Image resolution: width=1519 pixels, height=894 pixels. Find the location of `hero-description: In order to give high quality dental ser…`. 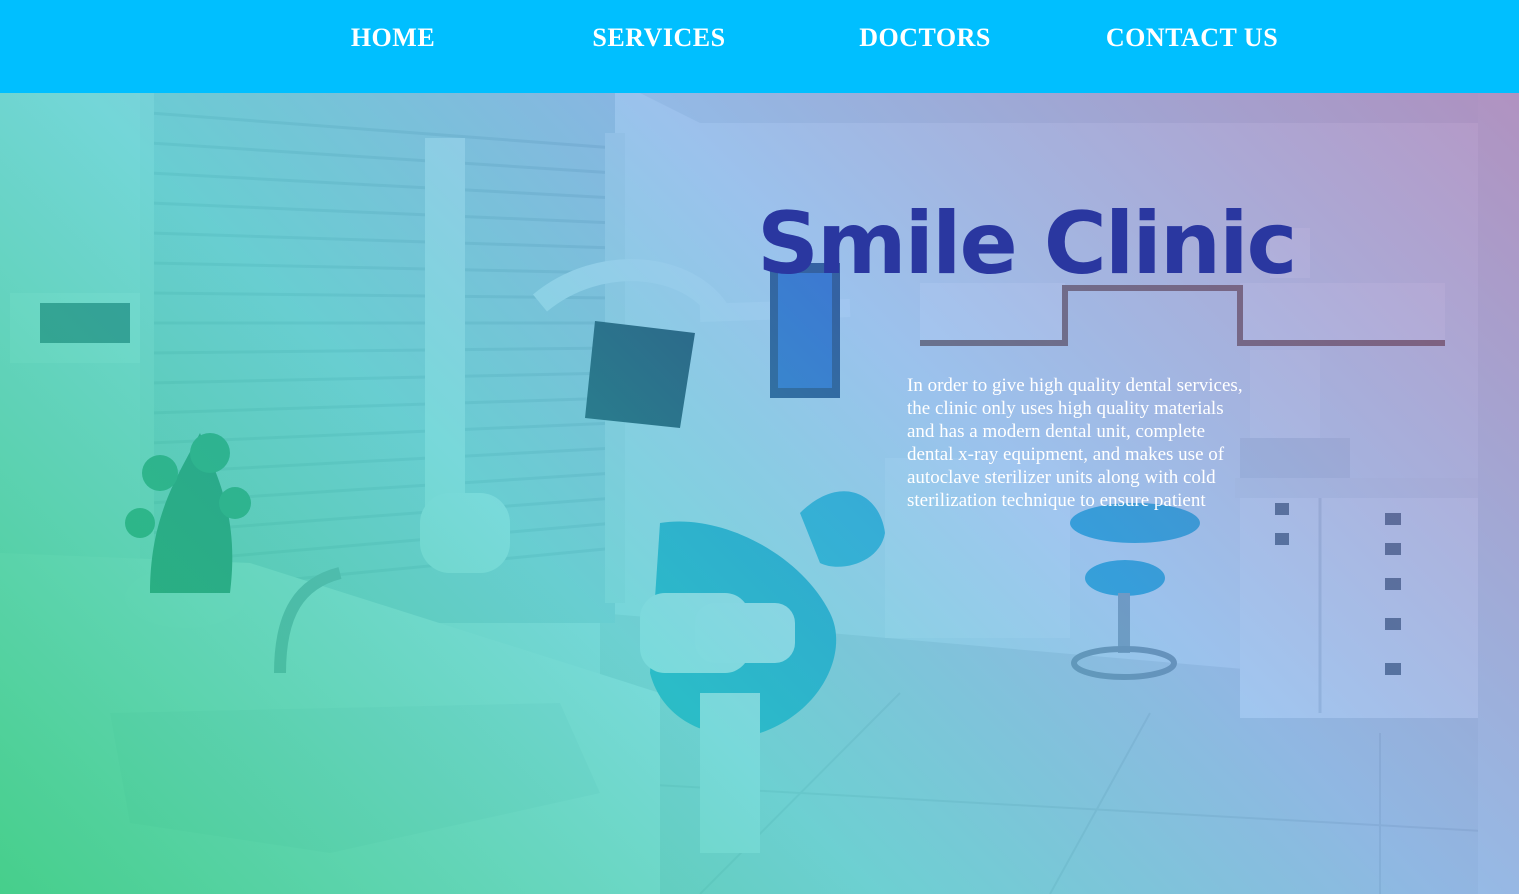

hero-description: In order to give high quality dental ser… is located at coordinates (1075, 443).